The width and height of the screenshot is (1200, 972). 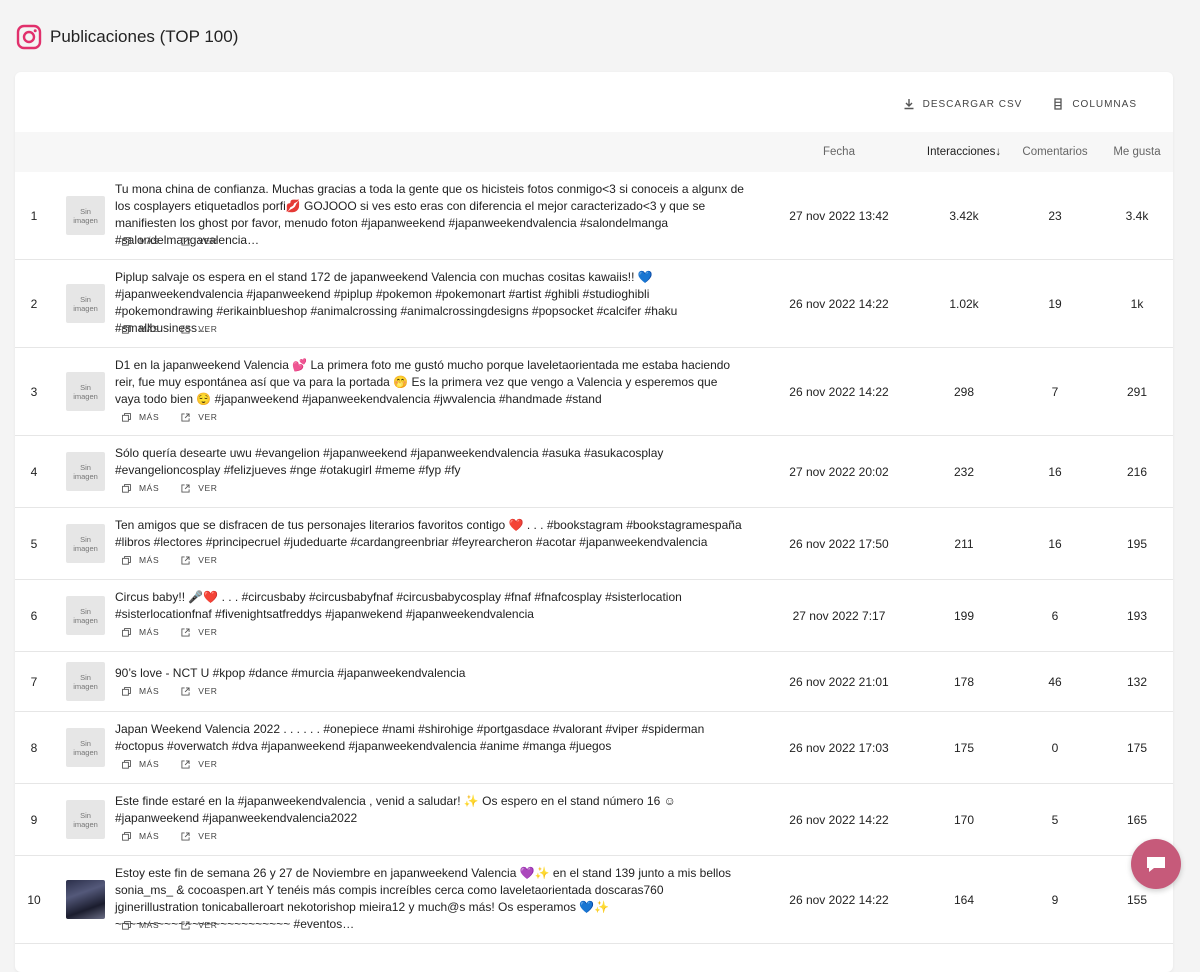 I want to click on post-interactions: 178, so click(x=964, y=681).